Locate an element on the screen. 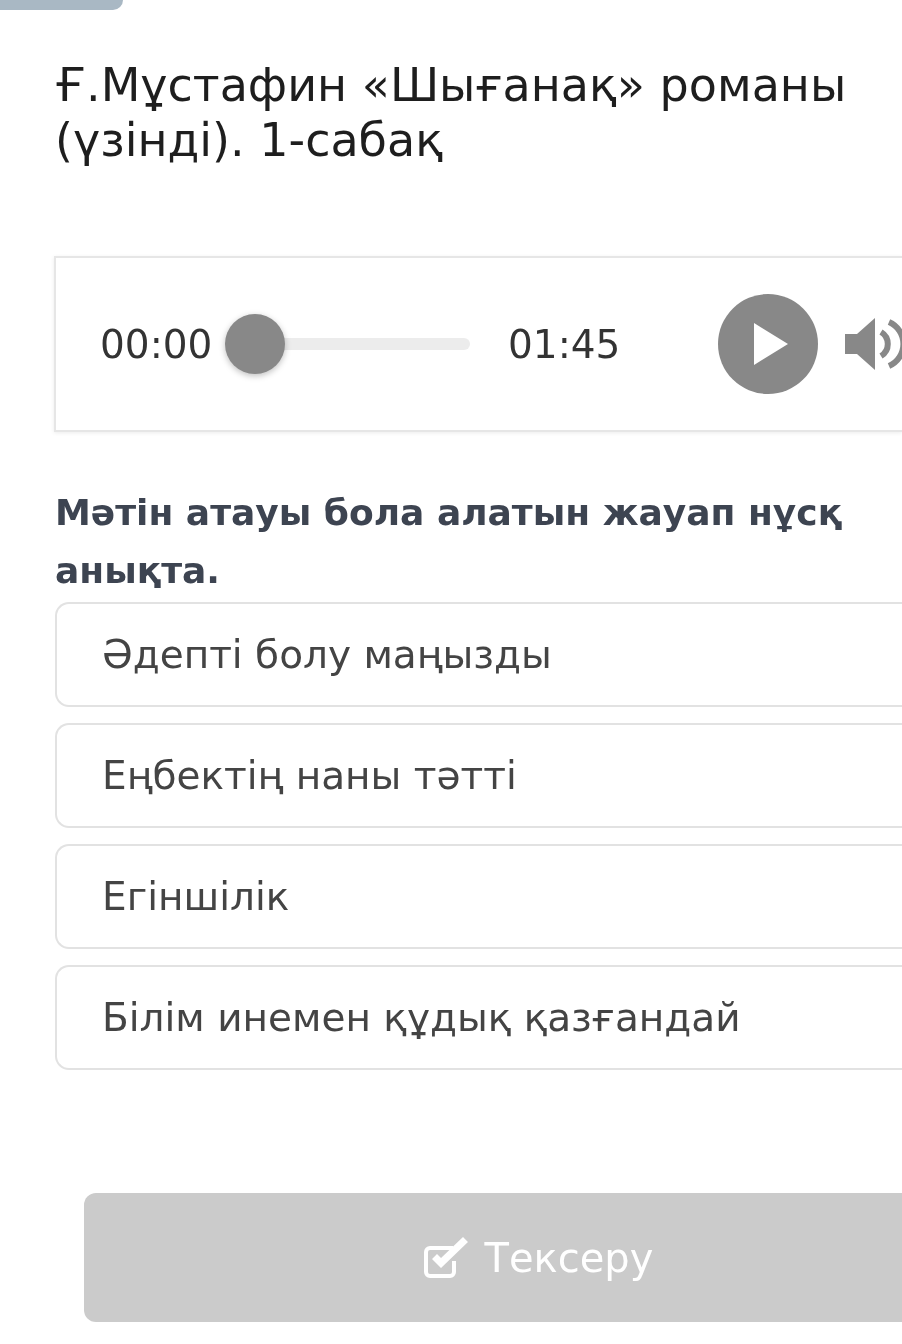  seek-slider is located at coordinates (347, 344).